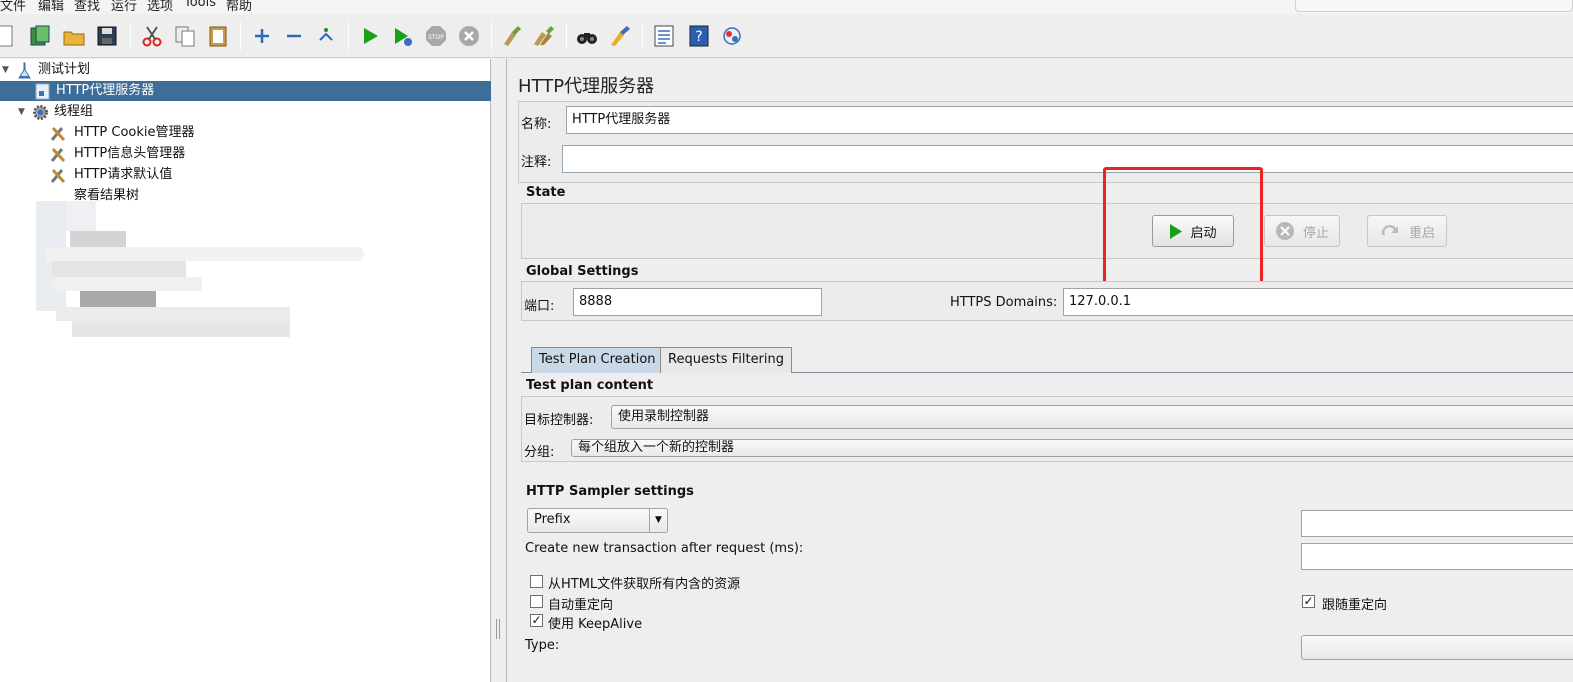  I want to click on tab-requests-filtering: Requests Filtering, so click(726, 360).